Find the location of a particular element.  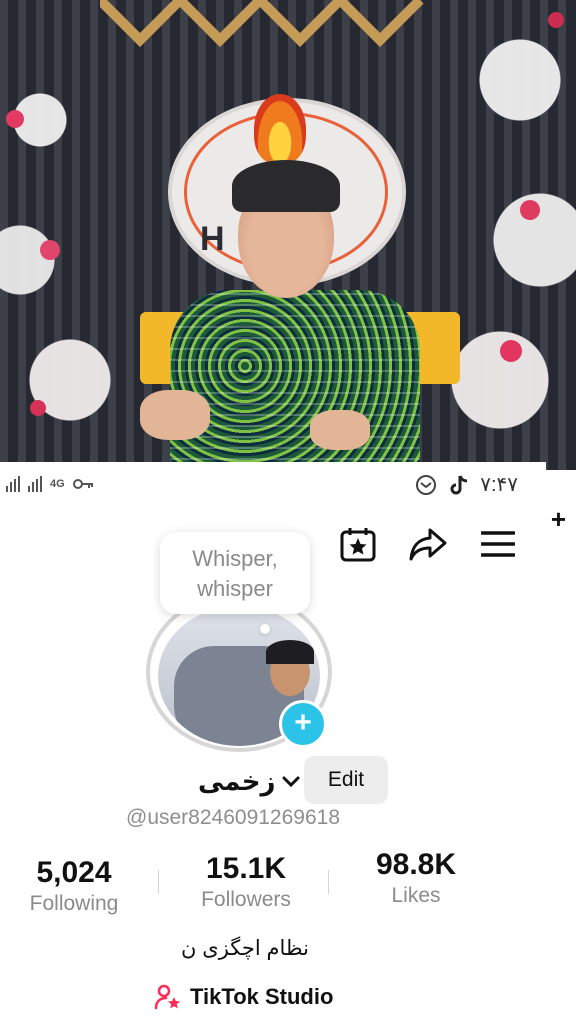

tiktok-studio-link: TikTok Studio is located at coordinates (243, 997).